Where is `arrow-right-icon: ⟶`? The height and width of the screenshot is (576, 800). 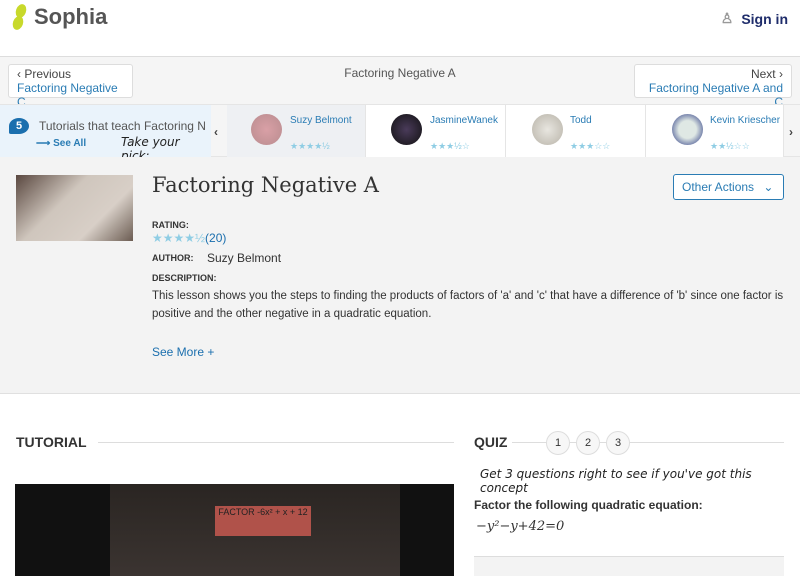 arrow-right-icon: ⟶ is located at coordinates (43, 143).